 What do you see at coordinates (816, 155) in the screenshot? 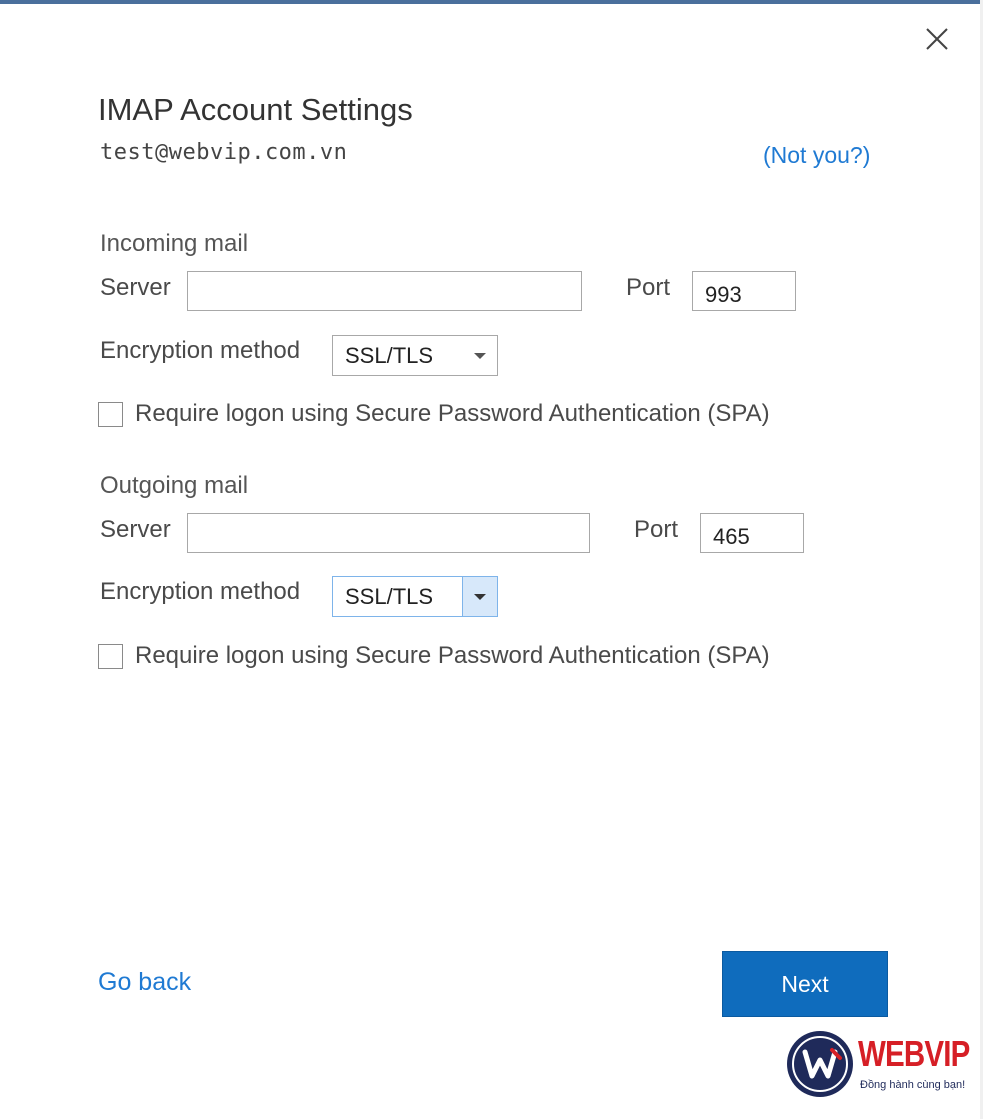
I see `not-you-link: (Not you?)` at bounding box center [816, 155].